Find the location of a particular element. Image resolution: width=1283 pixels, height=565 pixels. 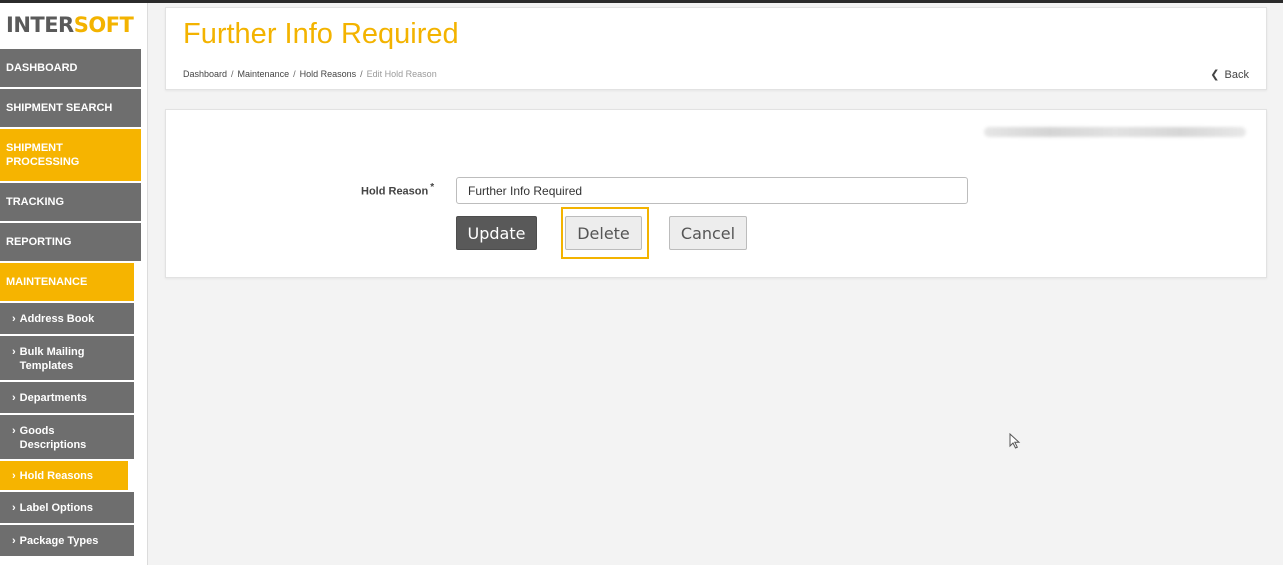

sidebar-item-label-options: › Label Options is located at coordinates (67, 508).